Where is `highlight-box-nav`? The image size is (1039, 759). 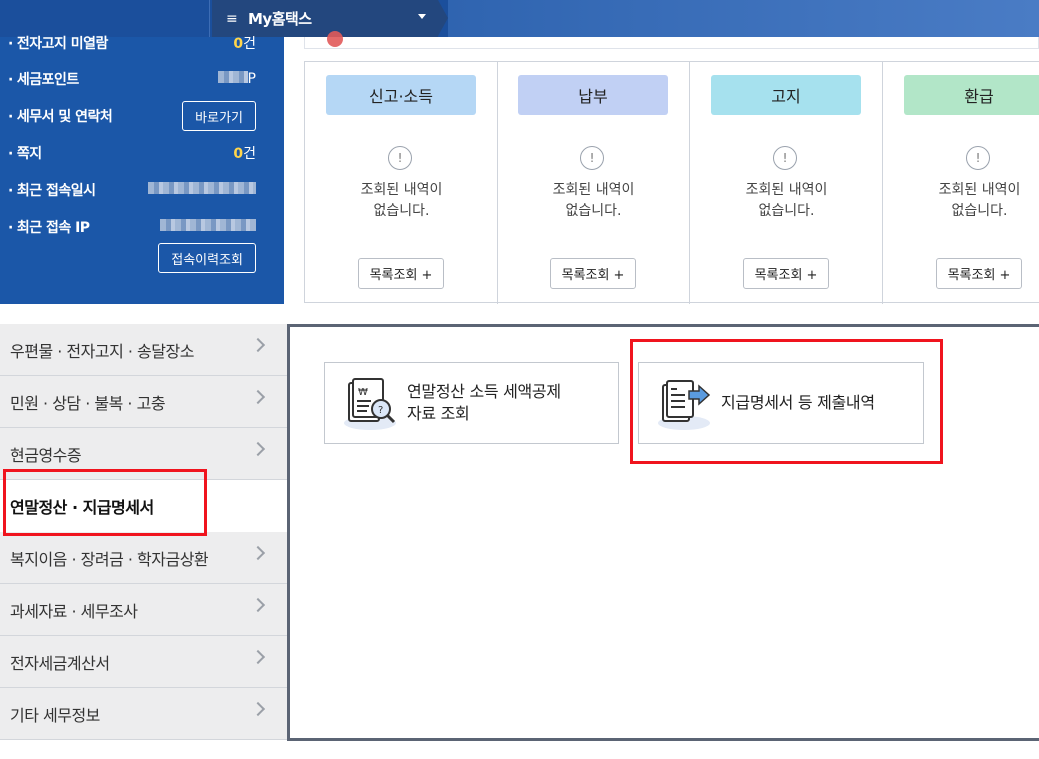
highlight-box-nav is located at coordinates (105, 502).